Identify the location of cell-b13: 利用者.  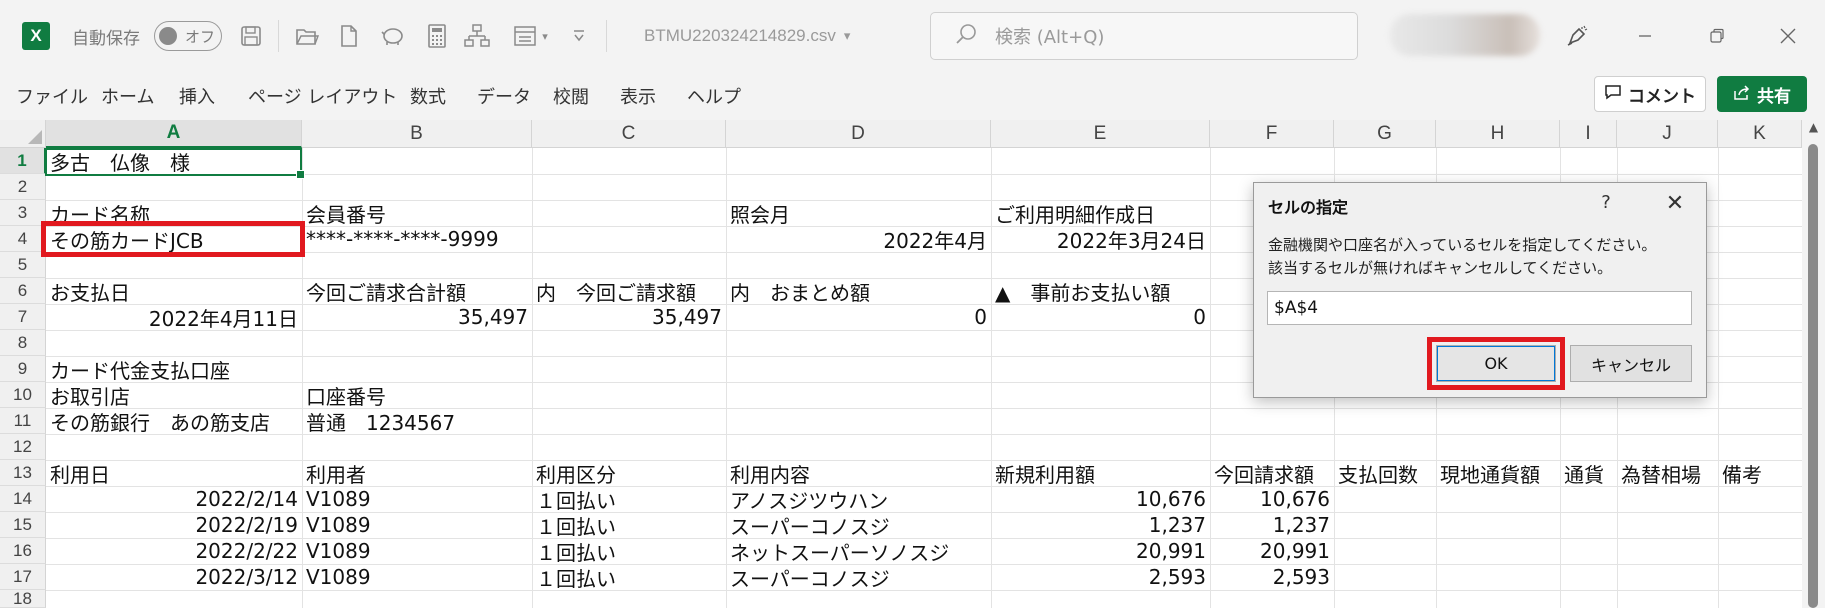
(417, 473).